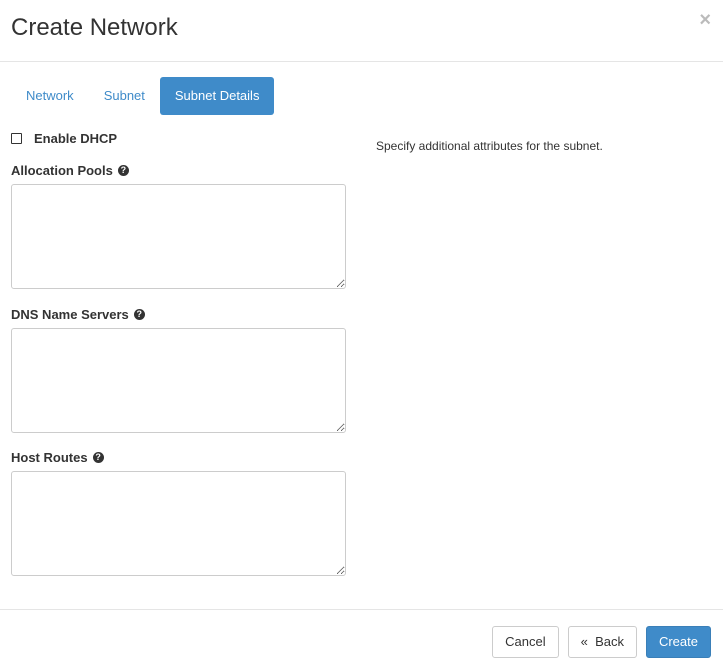 This screenshot has width=723, height=669. What do you see at coordinates (178, 457) in the screenshot?
I see `host-routes-label: Host Routes ?` at bounding box center [178, 457].